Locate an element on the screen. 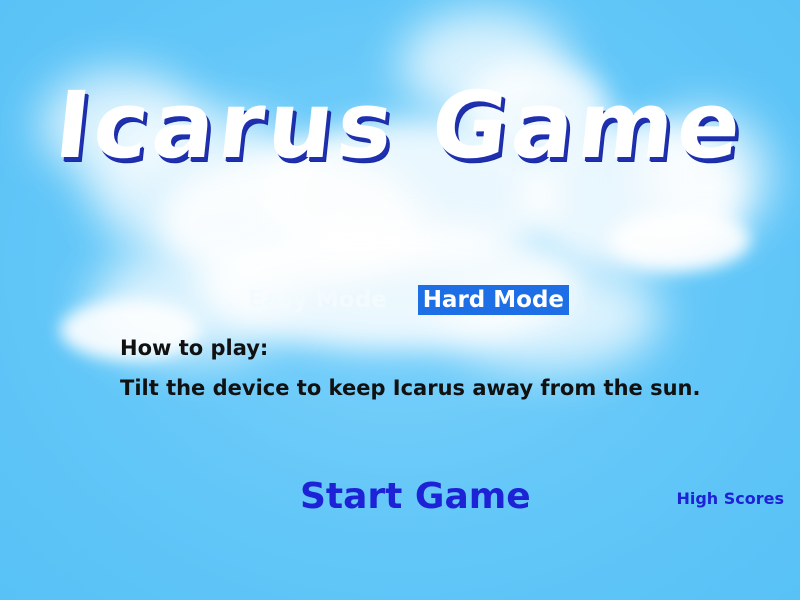 This screenshot has width=800, height=600. instructions-heading: How to play: is located at coordinates (194, 348).